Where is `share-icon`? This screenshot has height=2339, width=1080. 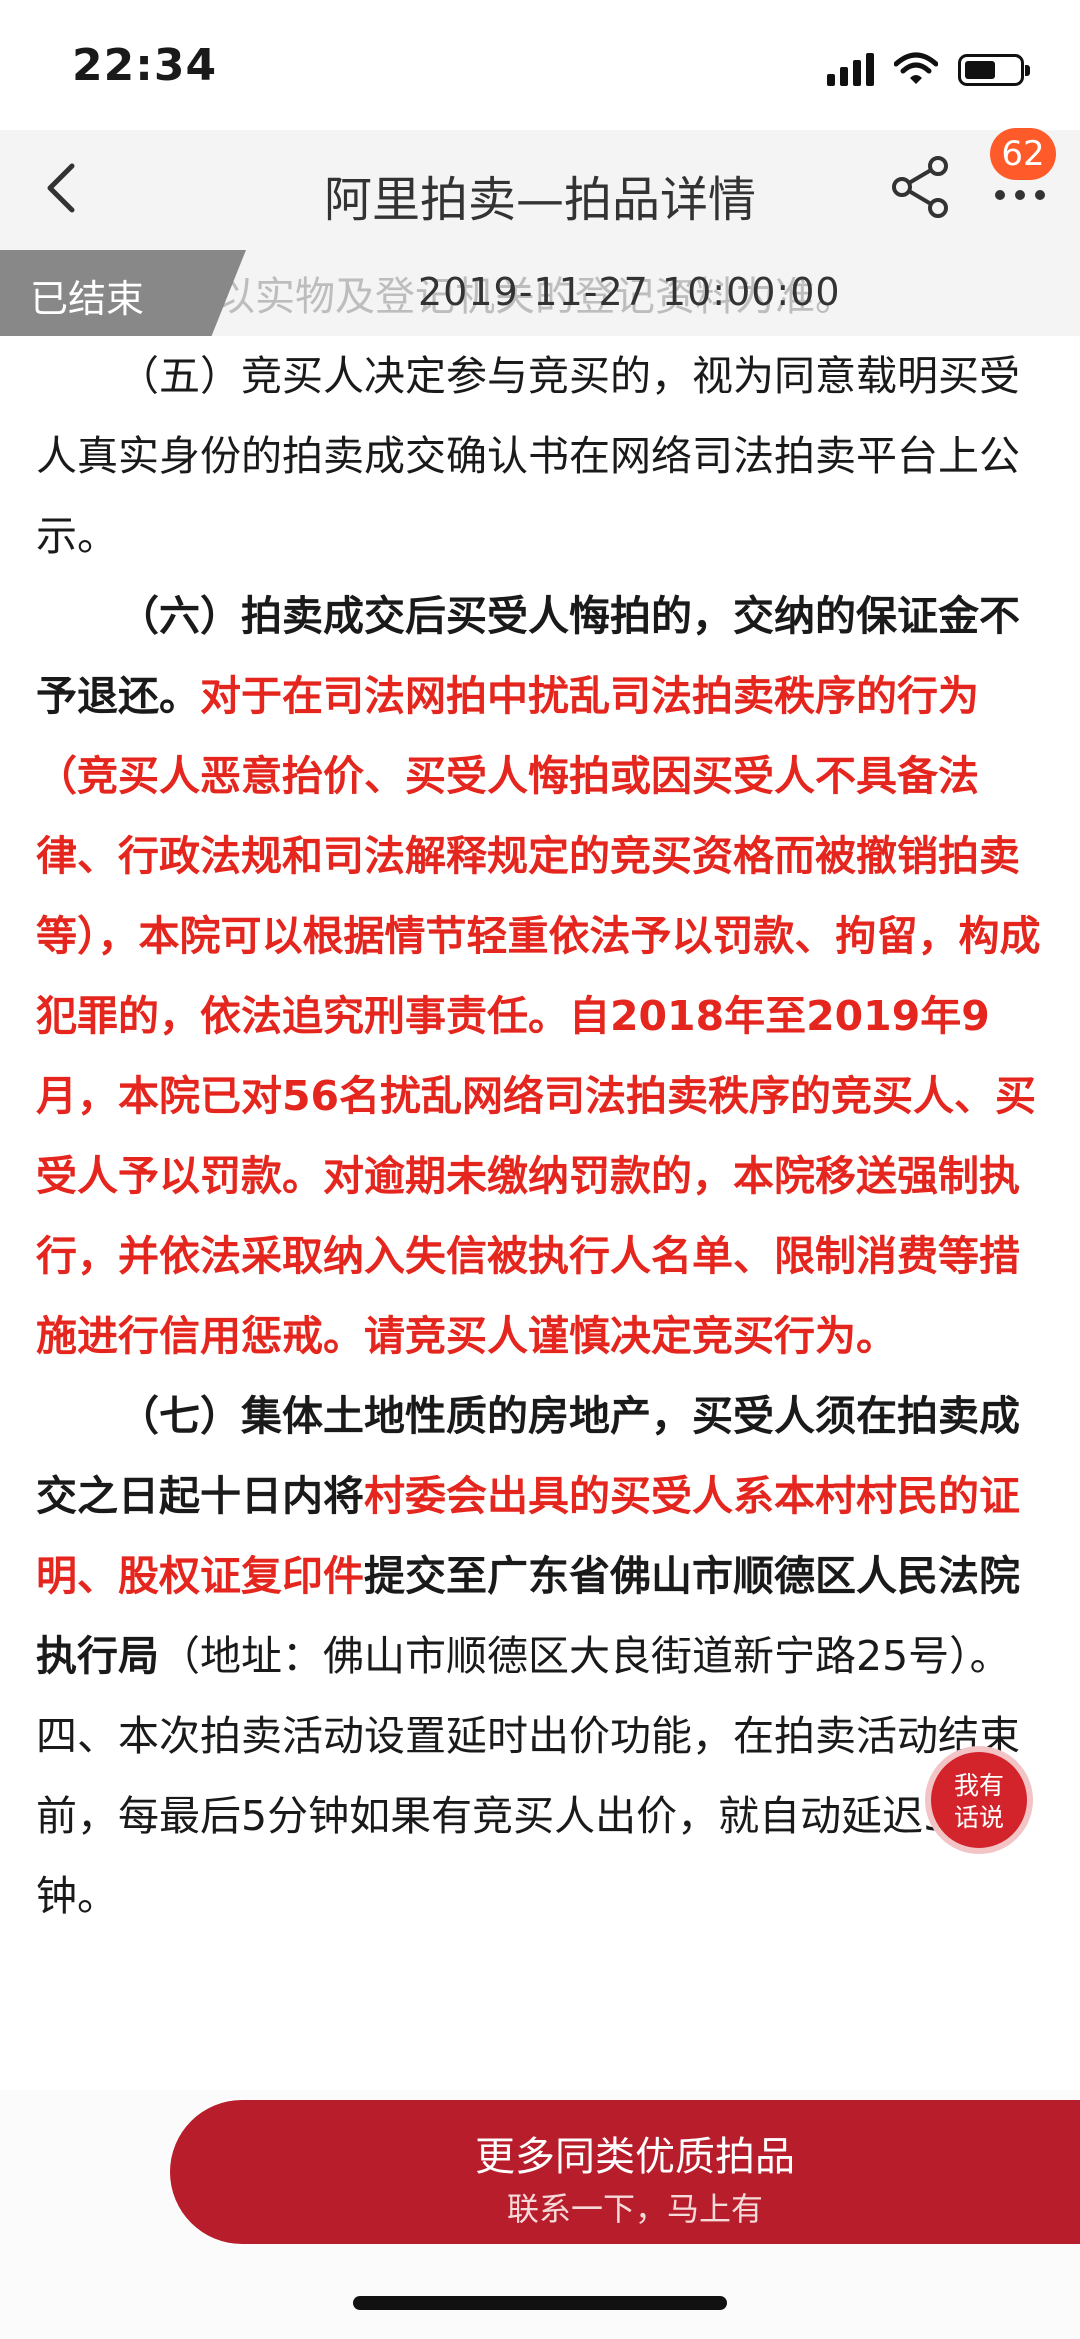
share-icon is located at coordinates (921, 187).